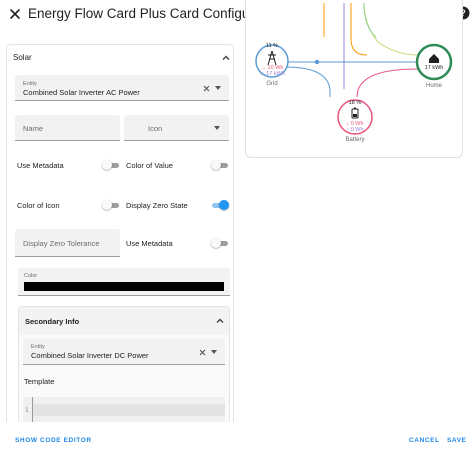 The height and width of the screenshot is (452, 474). I want to click on code-line-number: 1, so click(27, 410).